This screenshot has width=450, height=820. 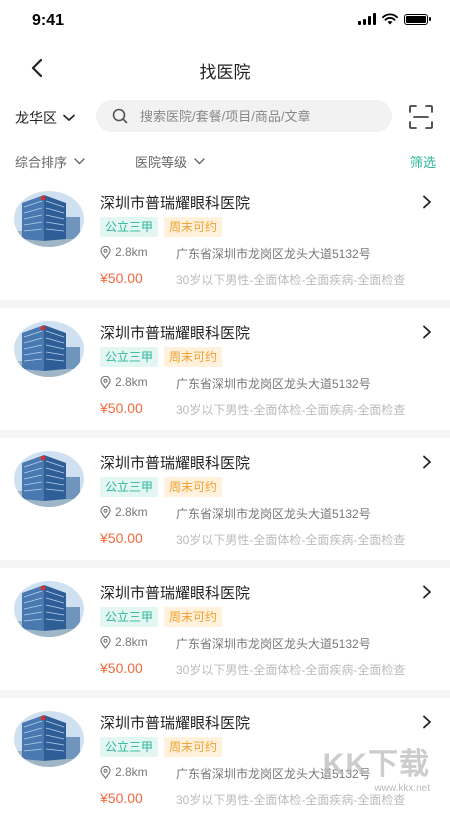 I want to click on level-filter: 医院等级, so click(x=170, y=161).